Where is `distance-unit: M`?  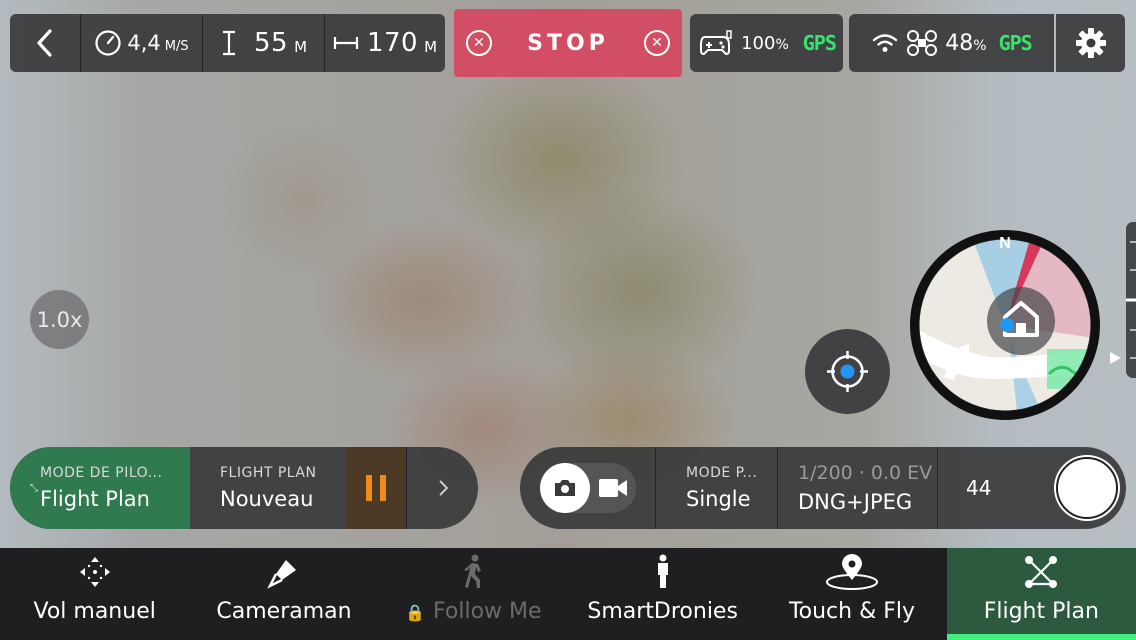 distance-unit: M is located at coordinates (431, 47).